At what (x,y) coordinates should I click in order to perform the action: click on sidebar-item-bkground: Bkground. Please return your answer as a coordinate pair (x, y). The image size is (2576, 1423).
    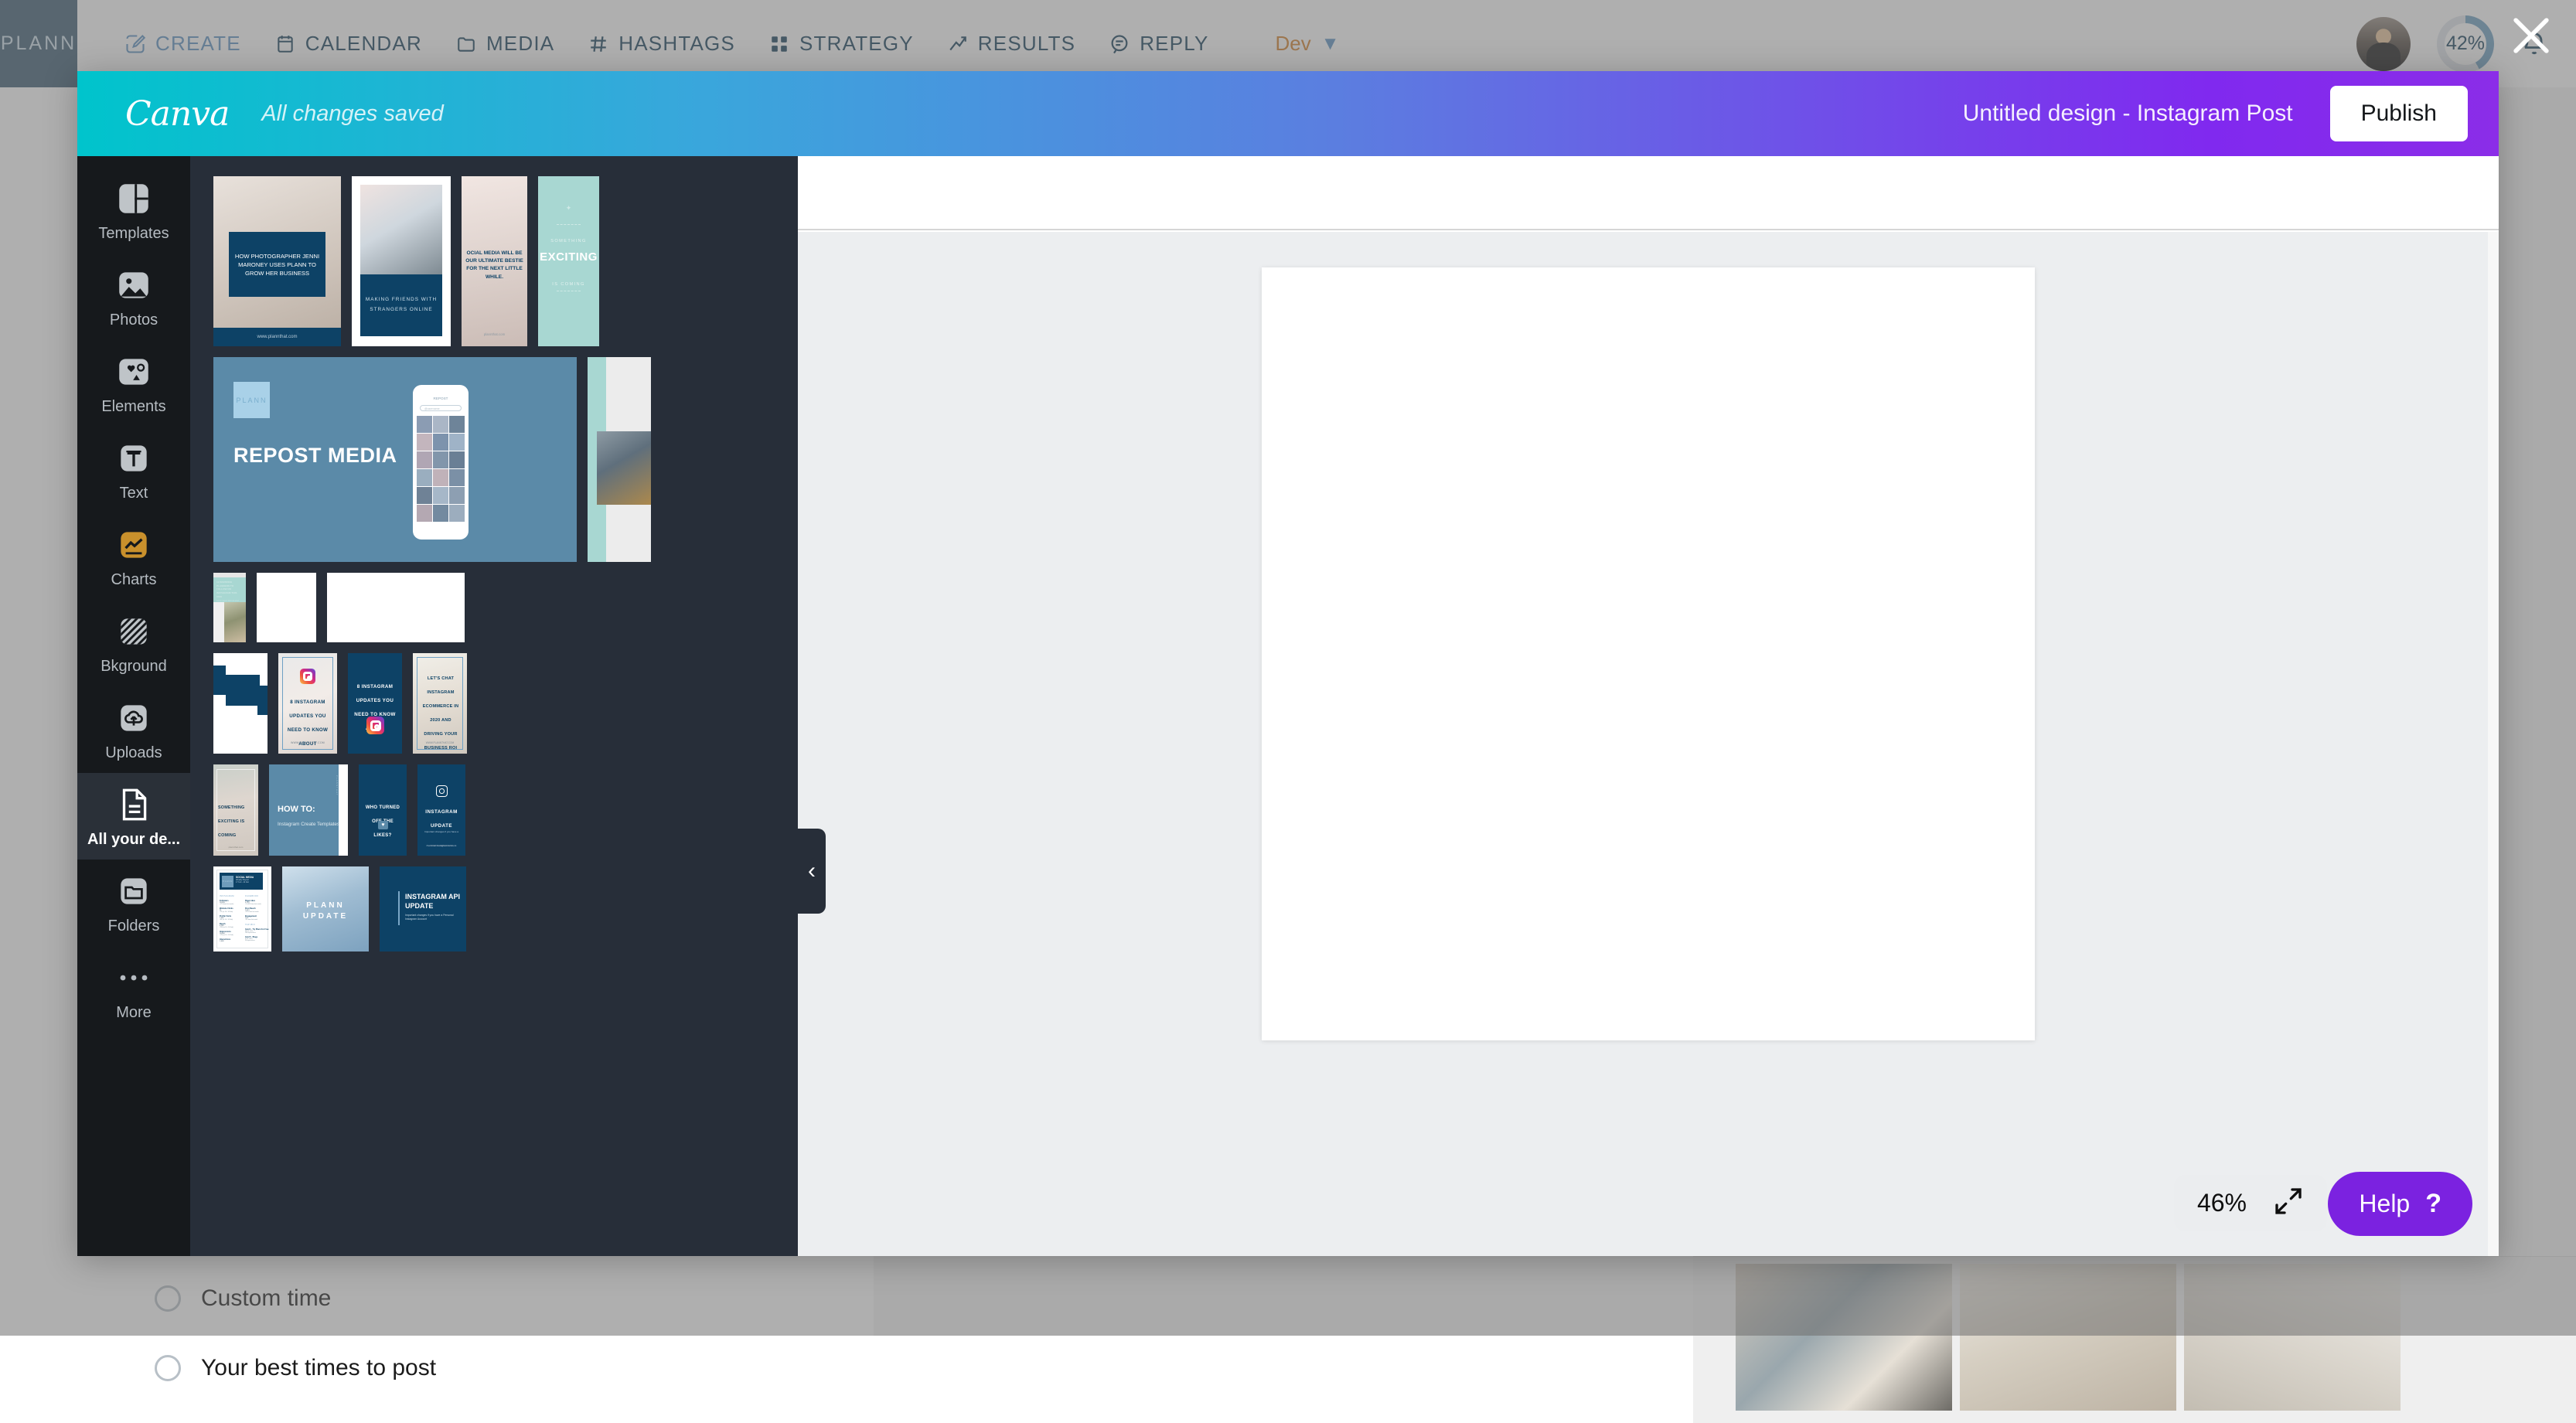
    Looking at the image, I should click on (133, 643).